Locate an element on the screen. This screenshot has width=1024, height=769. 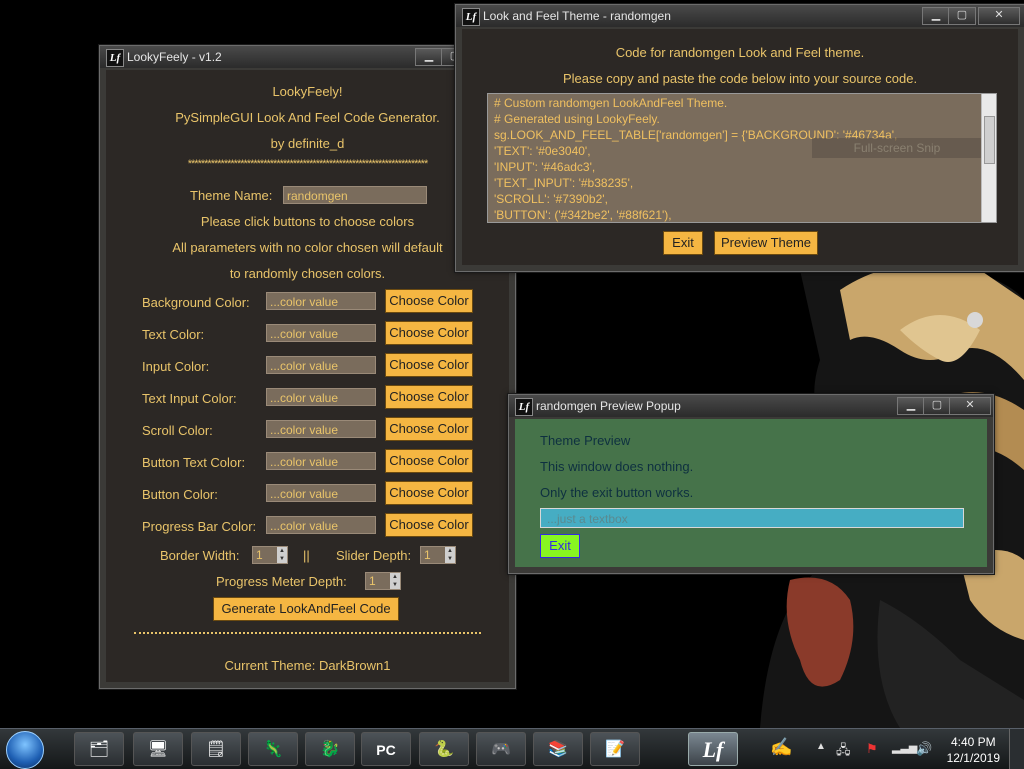
full-screen-snip-hint: Full-screen Snip is located at coordinates (897, 148).